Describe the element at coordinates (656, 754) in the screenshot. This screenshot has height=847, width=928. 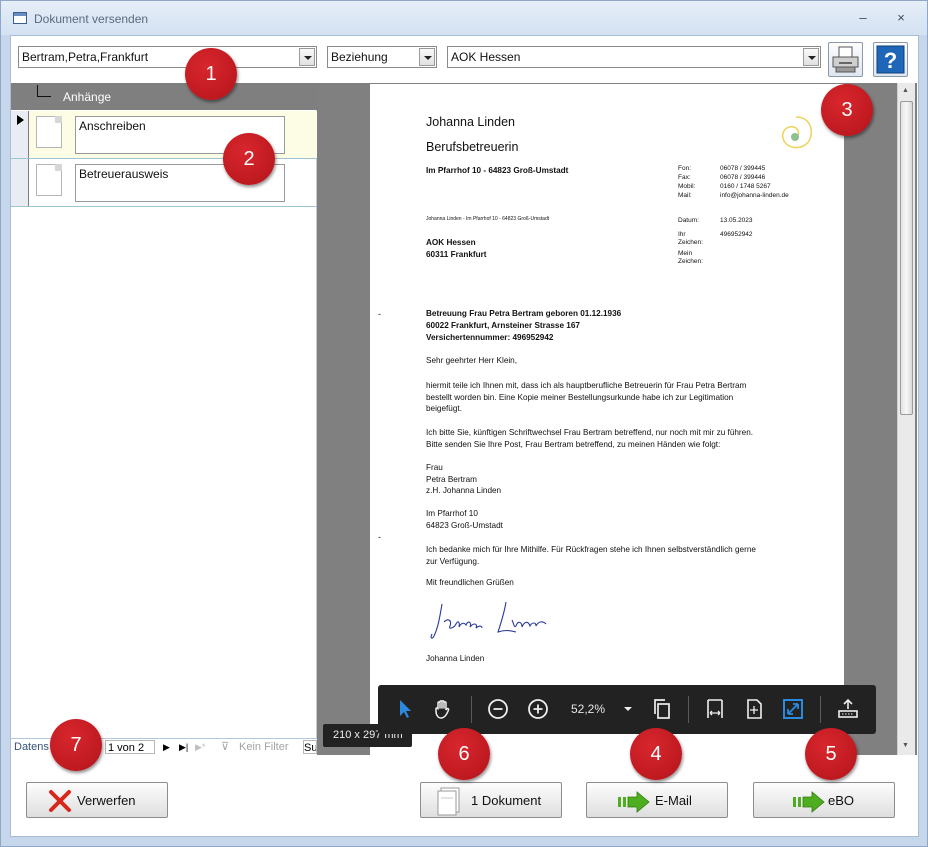
I see `callout-4: 4` at that location.